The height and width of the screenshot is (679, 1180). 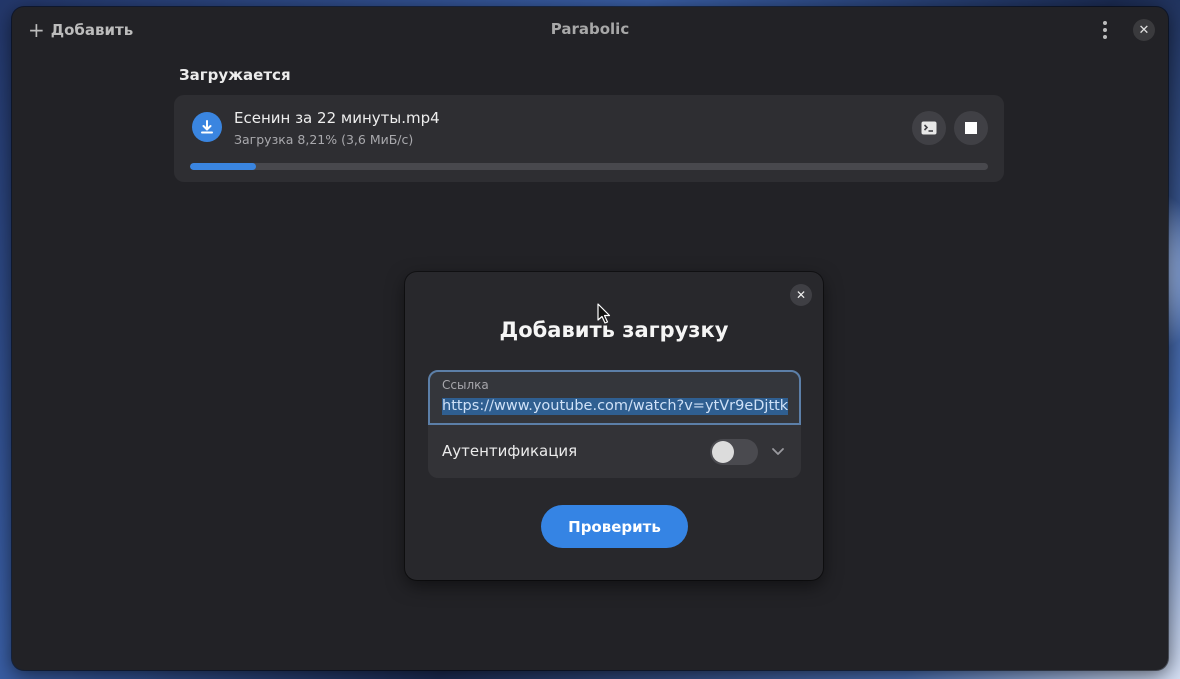 I want to click on authentication-toggle, so click(x=734, y=452).